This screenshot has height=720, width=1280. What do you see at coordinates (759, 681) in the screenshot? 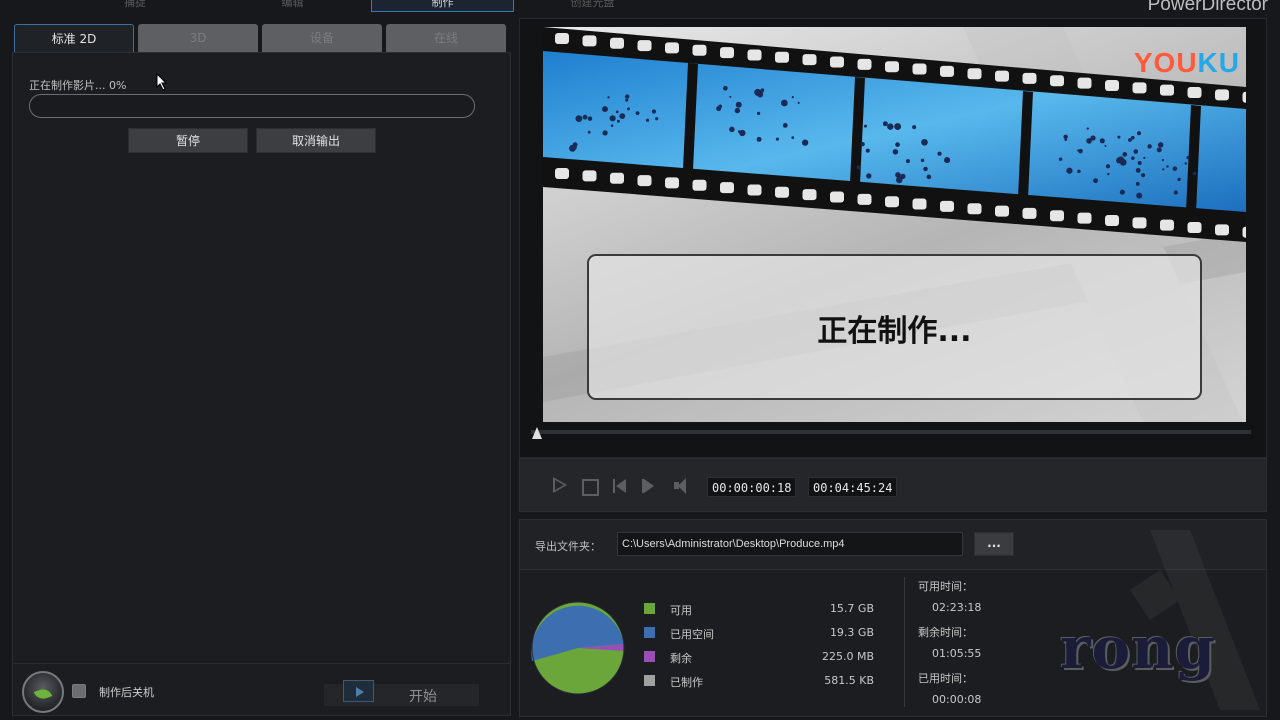
I see `legend-produced: 已制作 581.5 KB` at bounding box center [759, 681].